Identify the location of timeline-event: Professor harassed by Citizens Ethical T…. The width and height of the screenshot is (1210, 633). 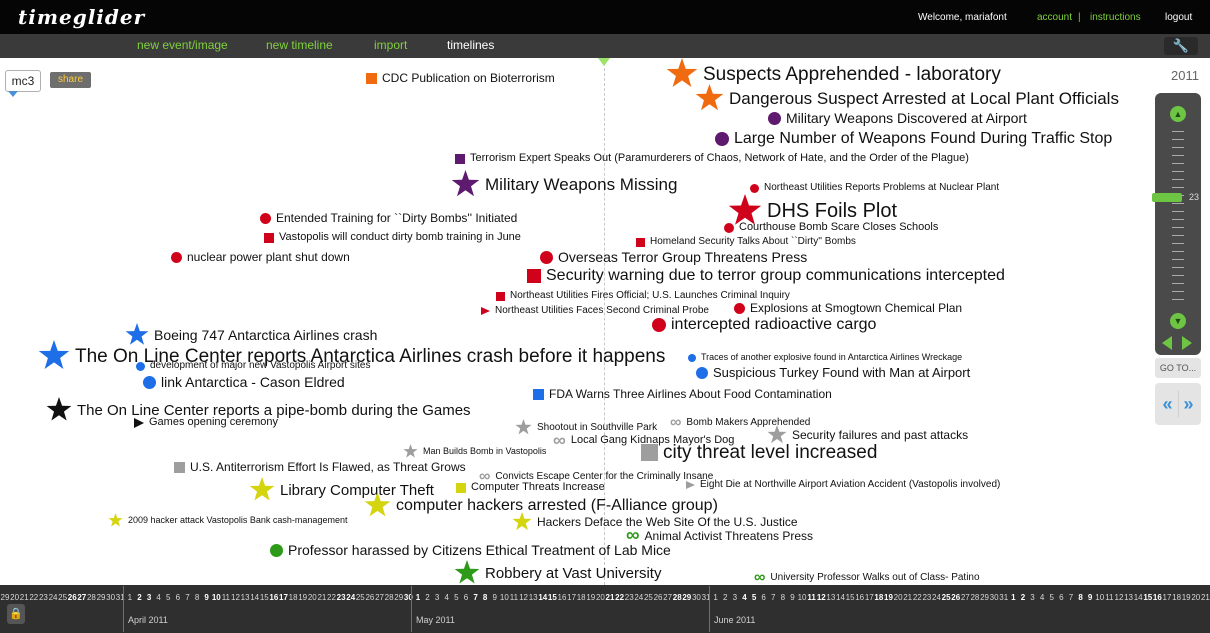
(470, 550).